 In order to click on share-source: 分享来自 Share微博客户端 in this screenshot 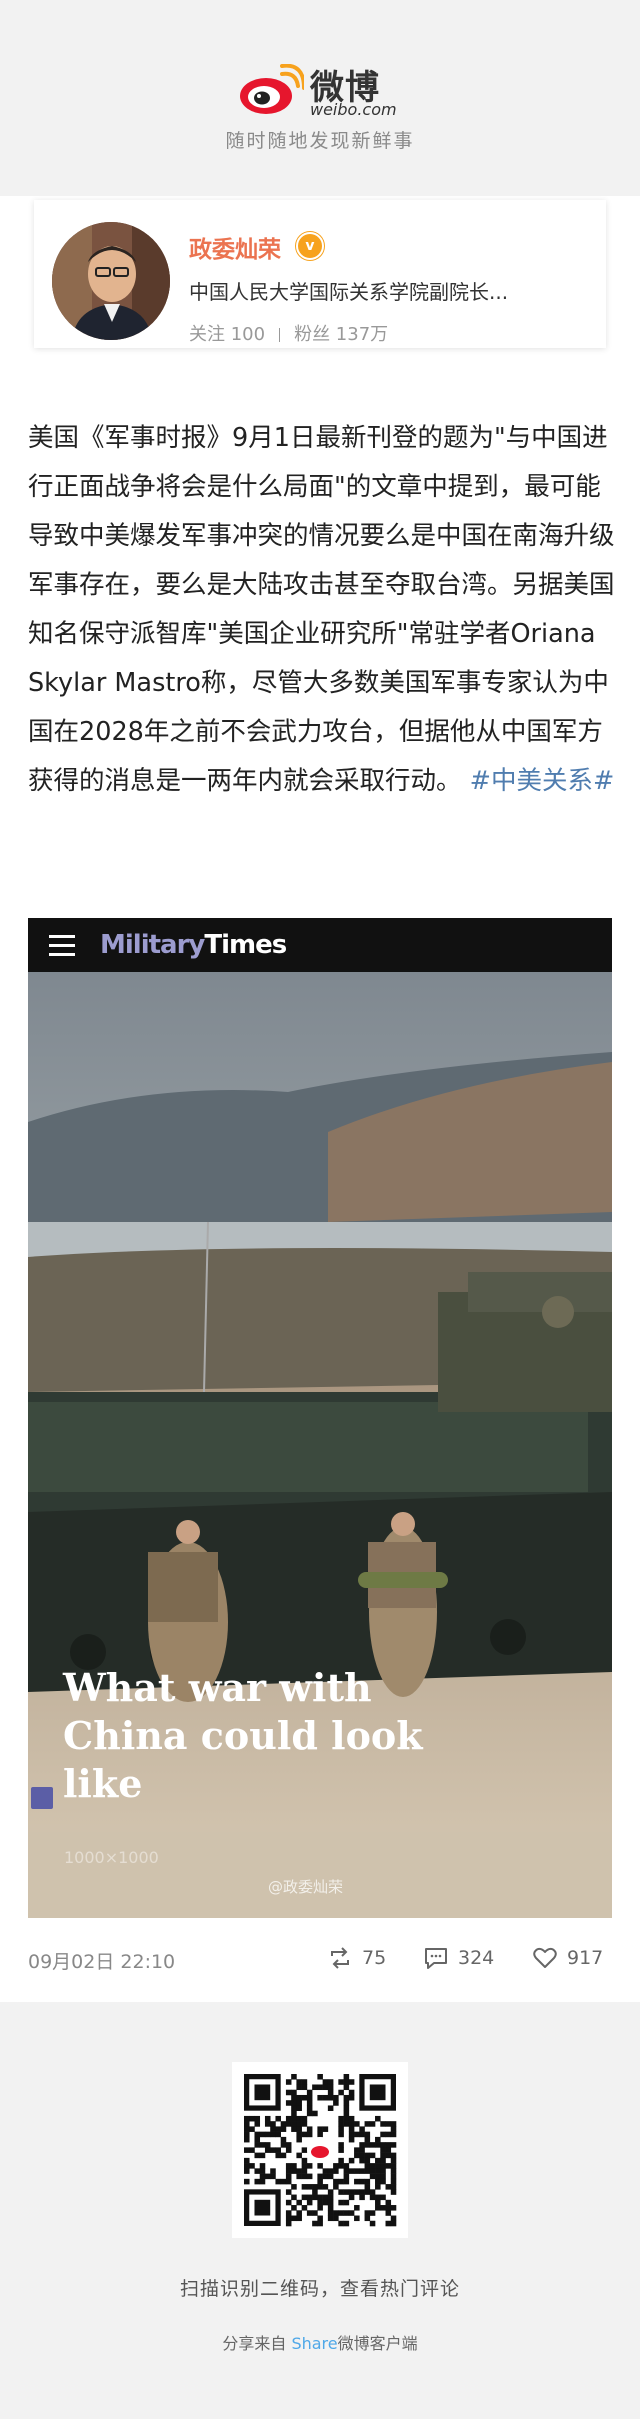, I will do `click(320, 2342)`.